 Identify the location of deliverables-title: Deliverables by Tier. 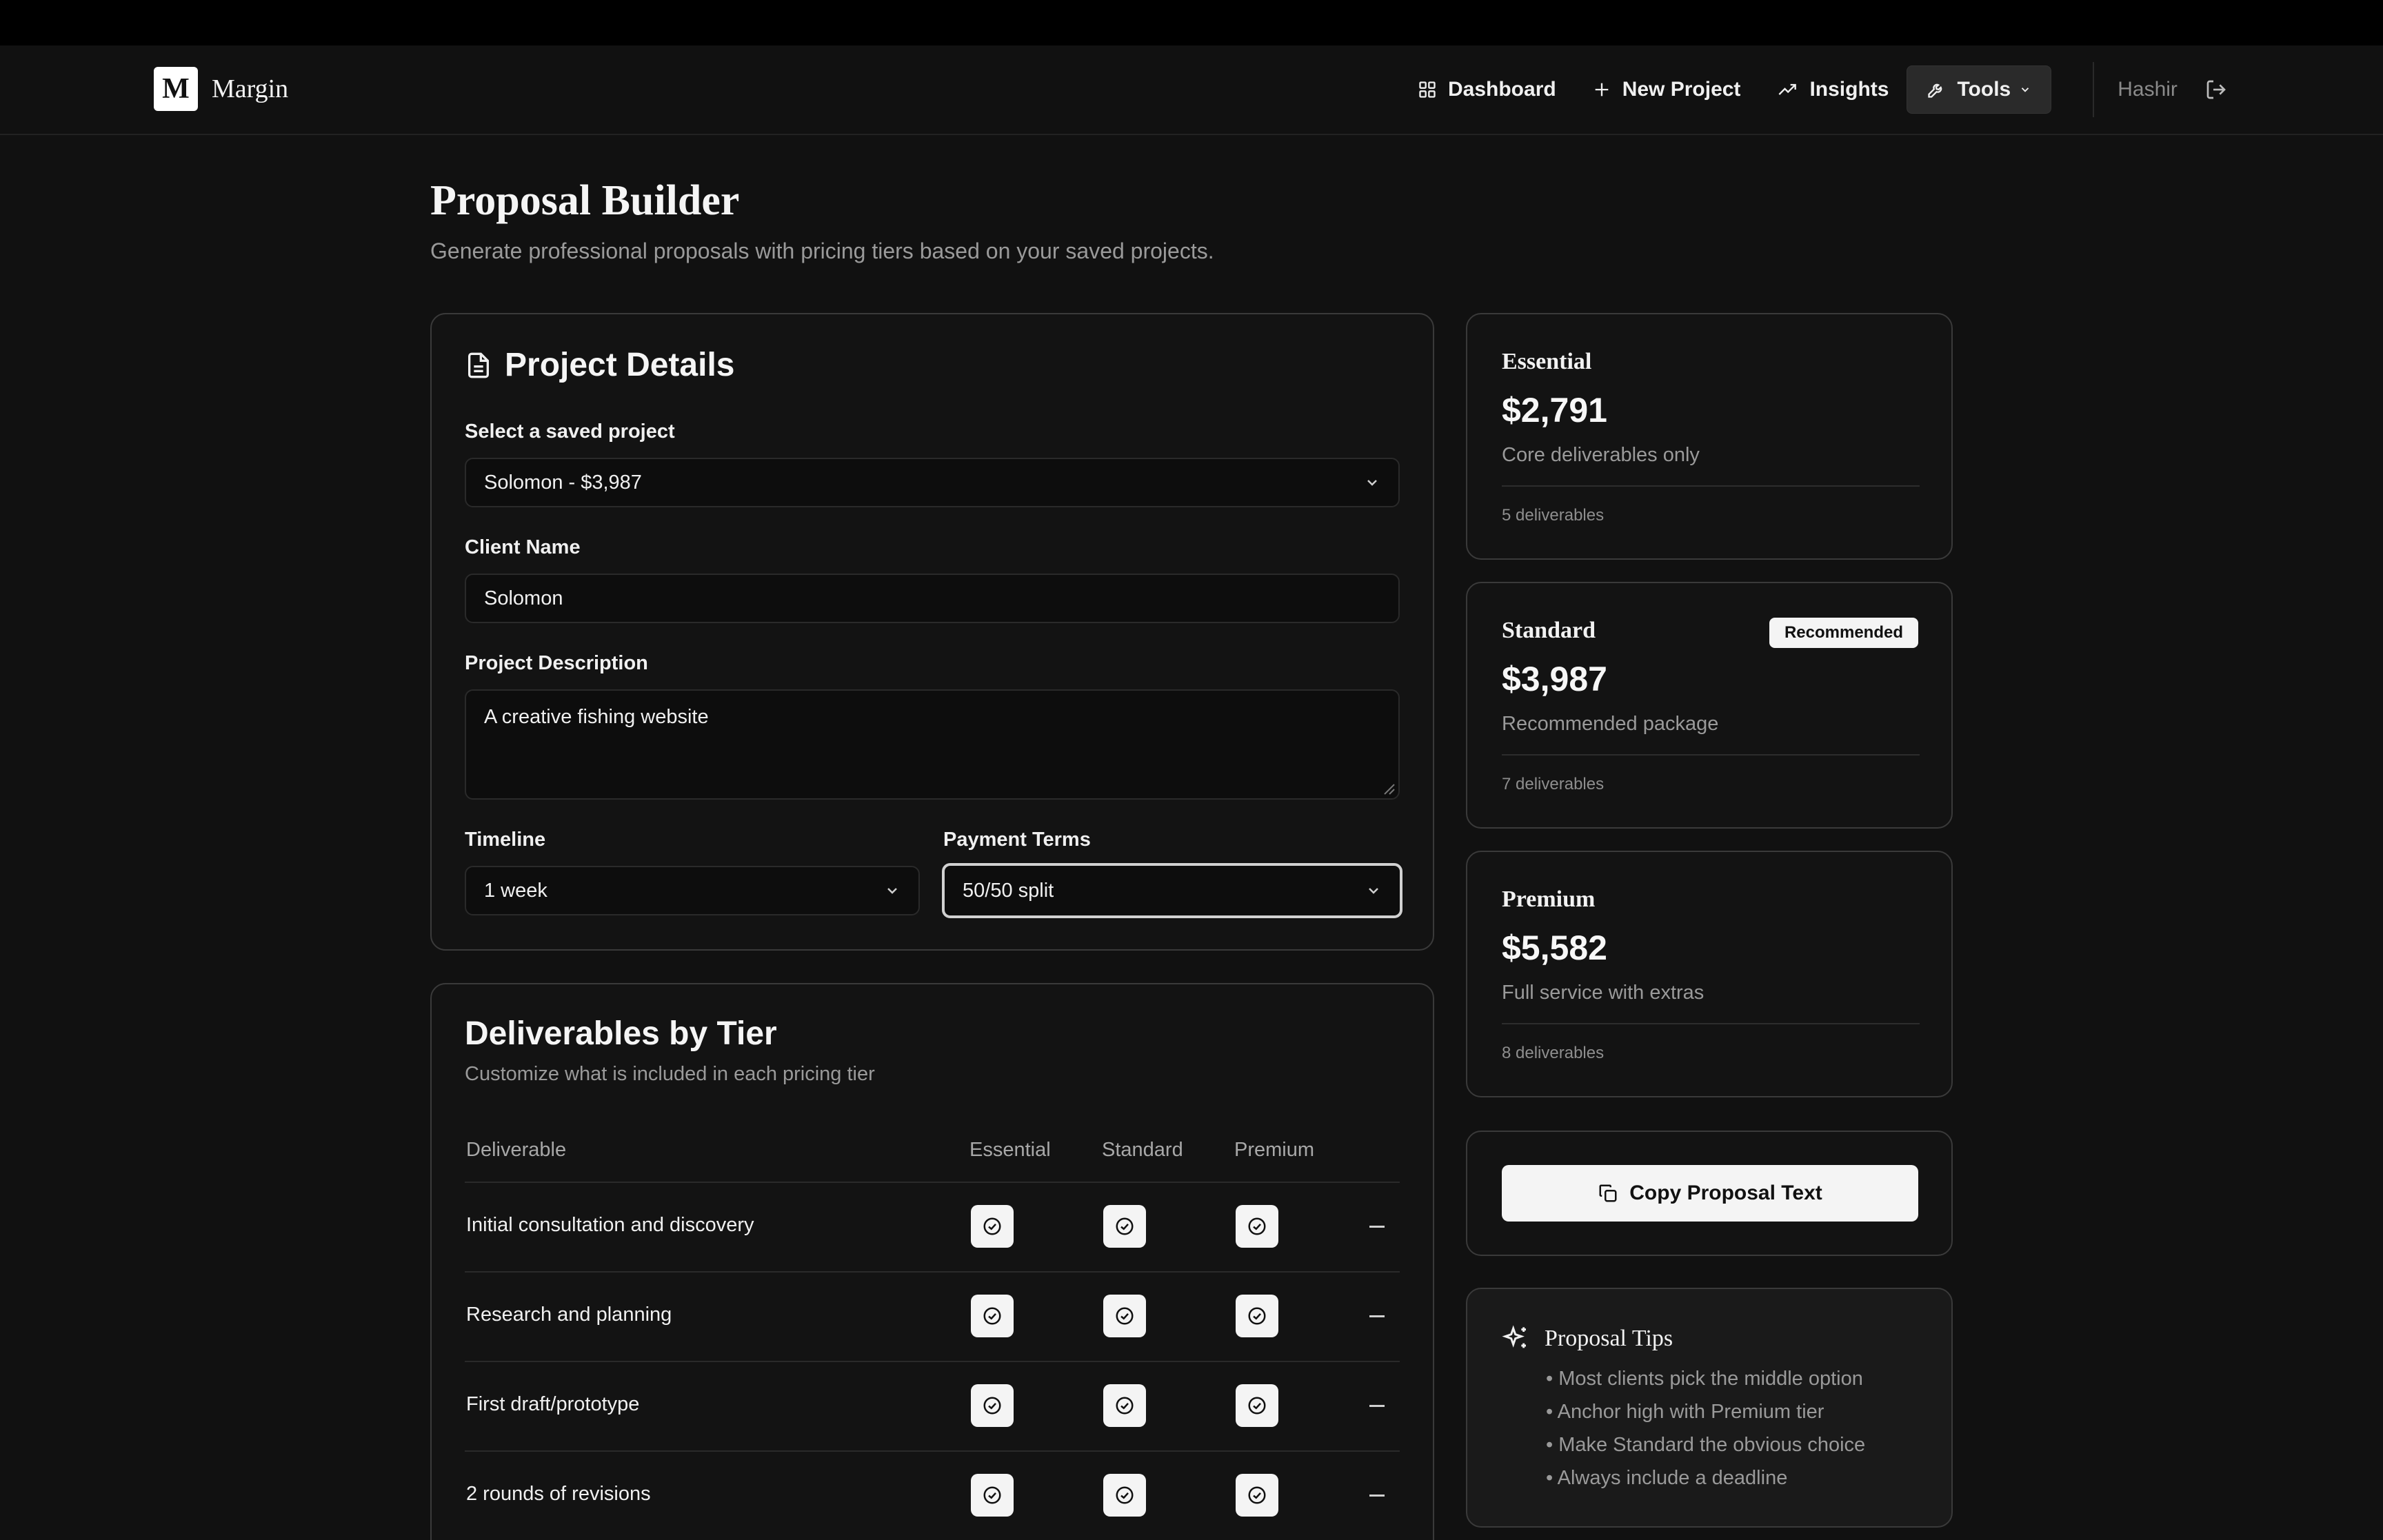
(621, 1033).